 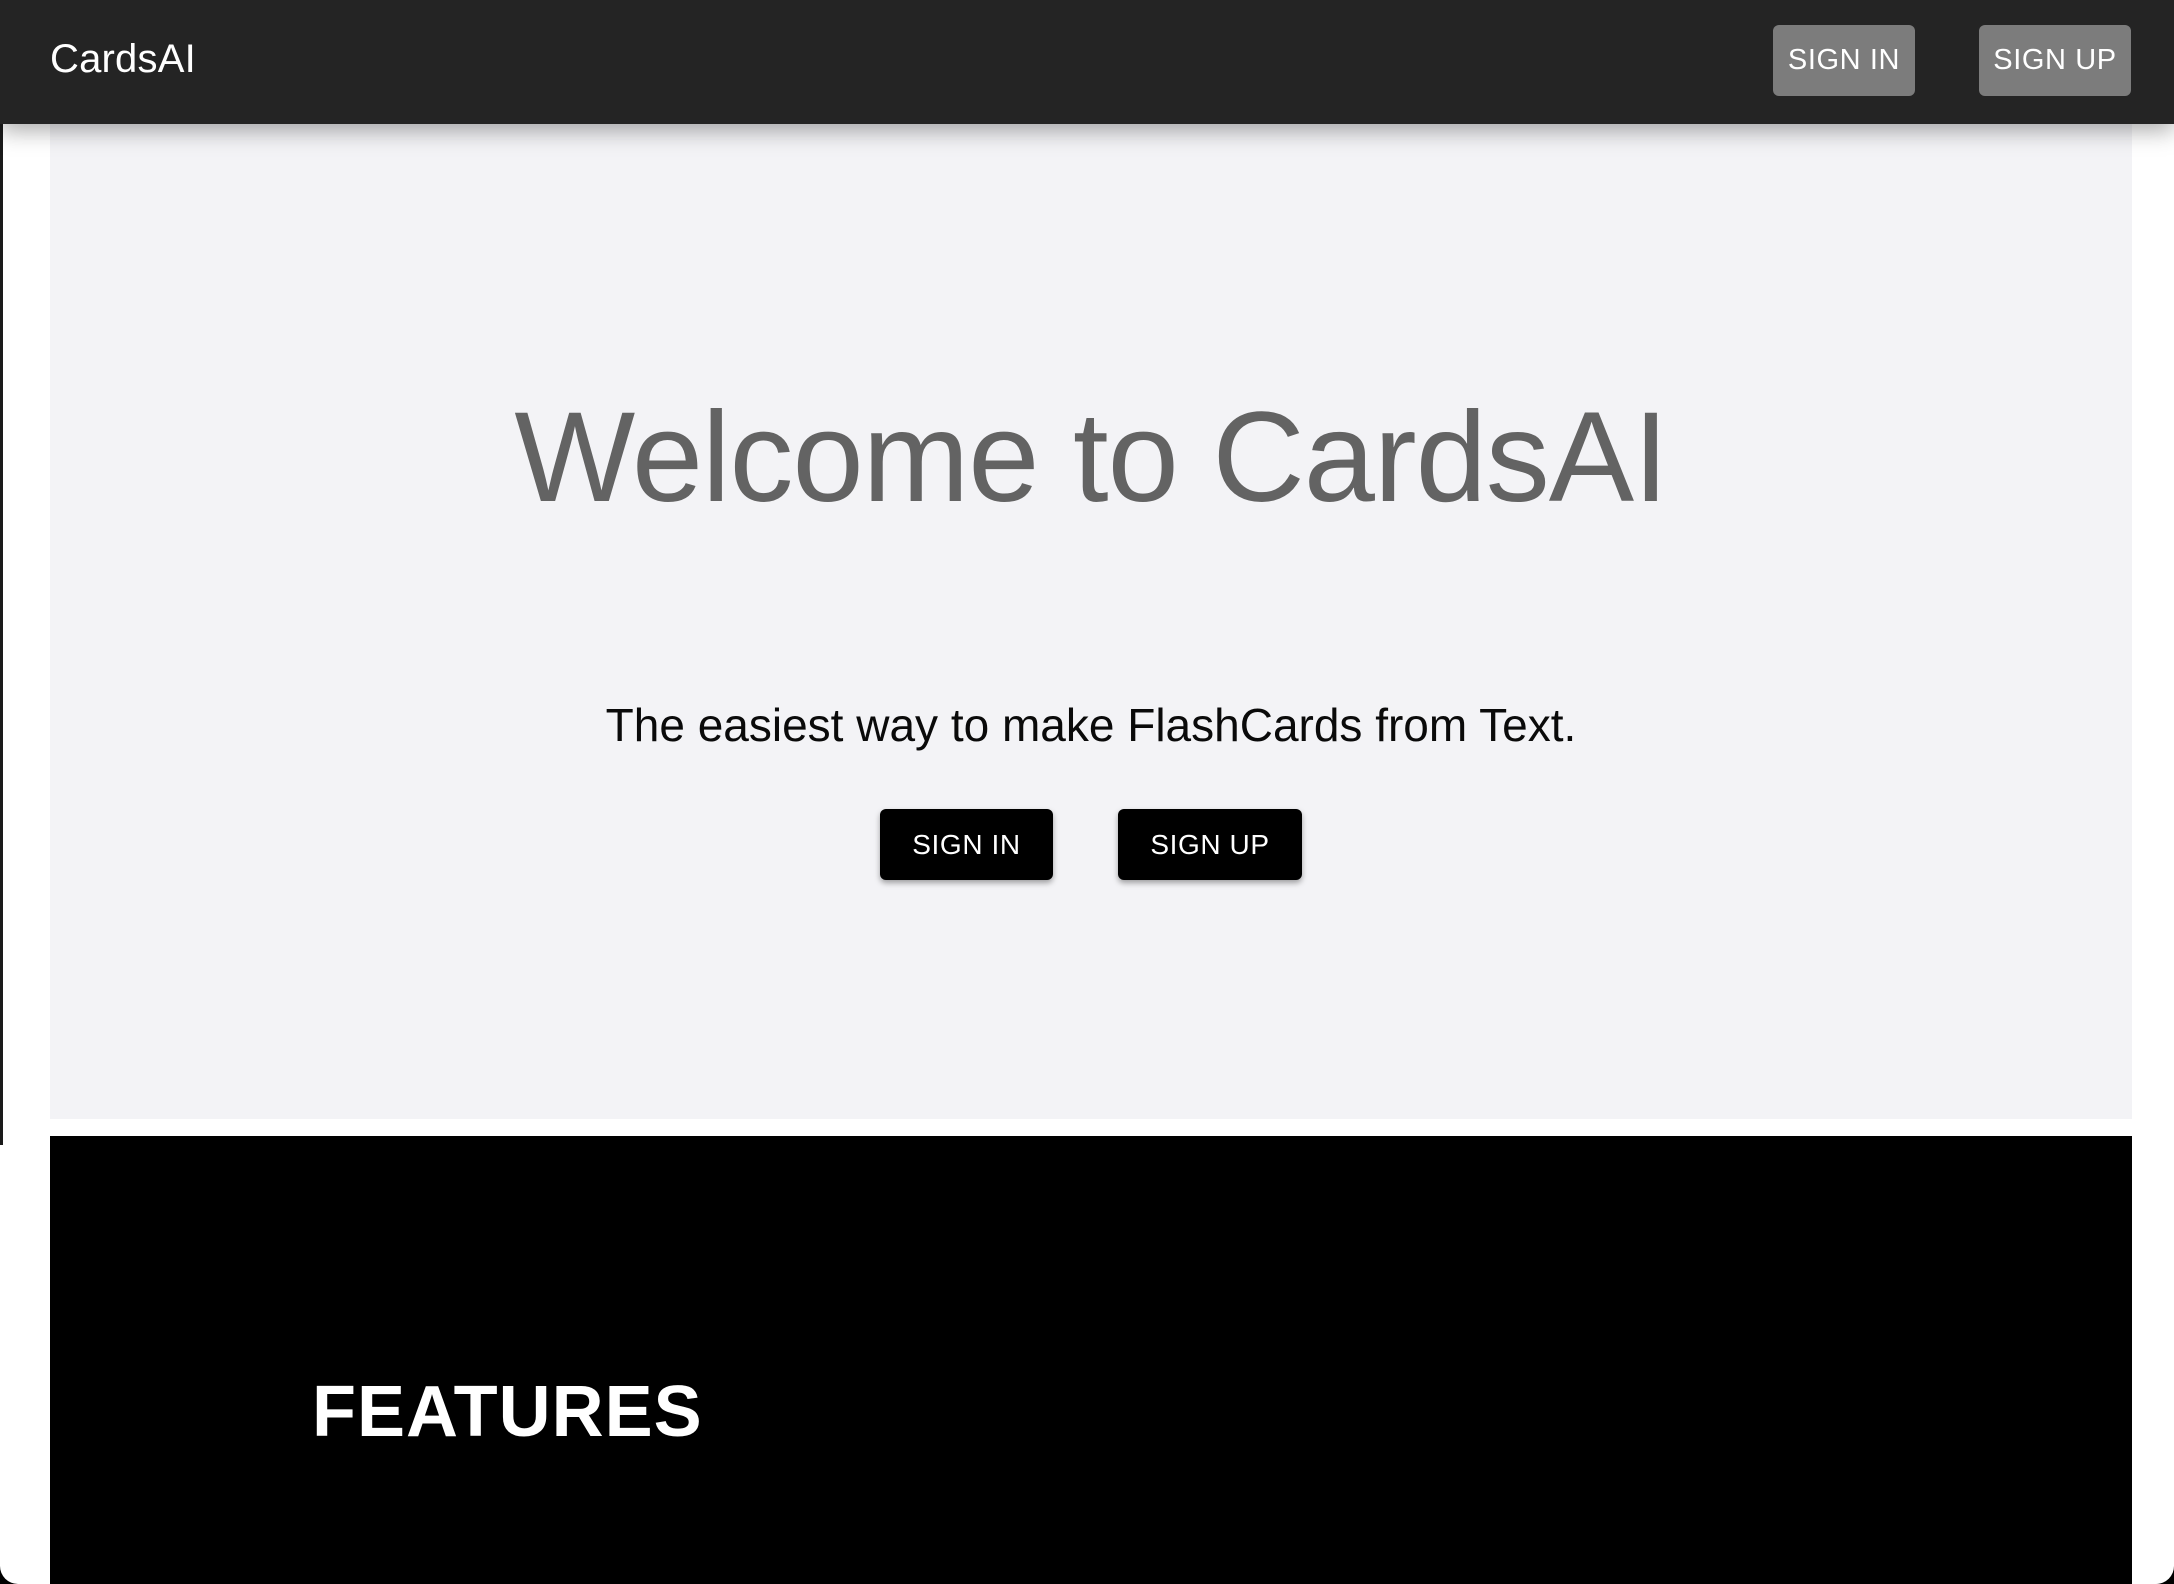 What do you see at coordinates (123, 59) in the screenshot?
I see `brand-logo-text: CardsAI` at bounding box center [123, 59].